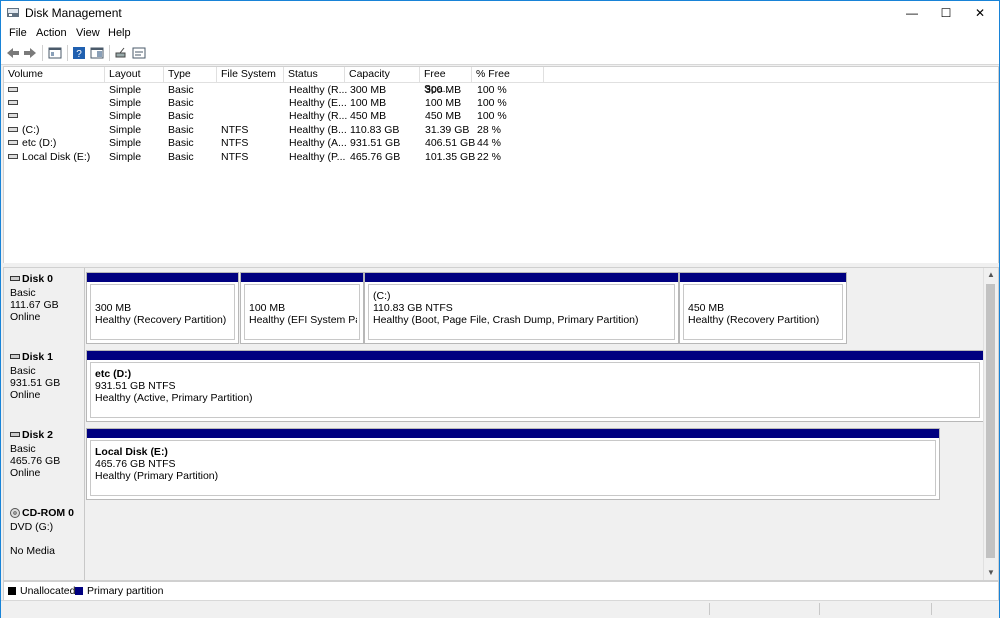 The image size is (1000, 618). I want to click on vertical-scrollbar: ▲ ▼, so click(990, 424).